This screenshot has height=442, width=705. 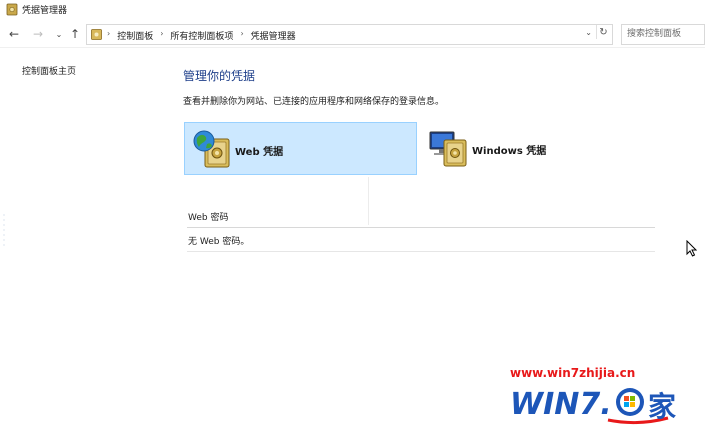 I want to click on svg-text: 家, so click(x=662, y=406).